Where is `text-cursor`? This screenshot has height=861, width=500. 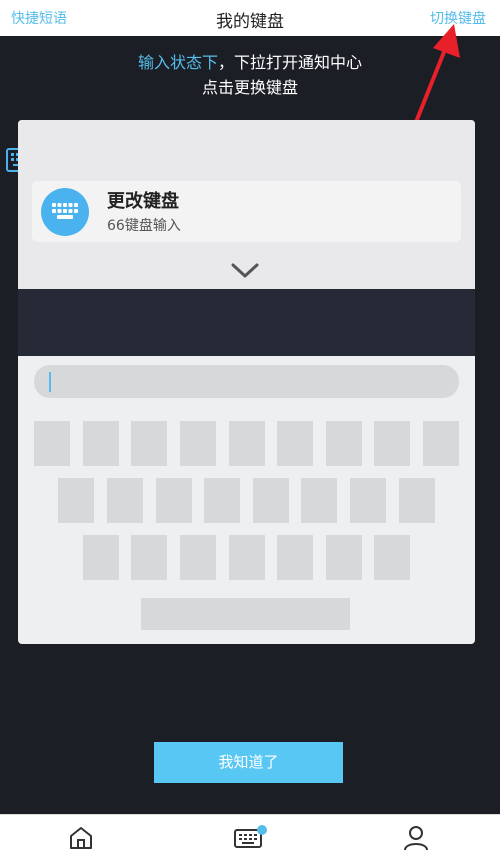 text-cursor is located at coordinates (50, 382).